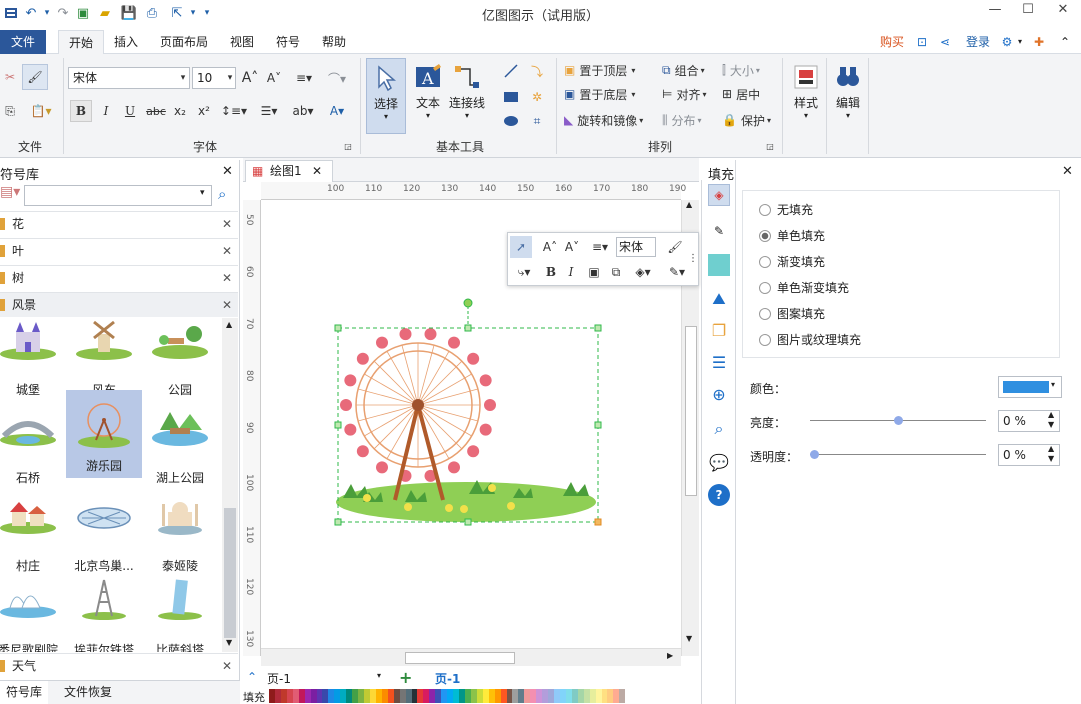 The height and width of the screenshot is (704, 1081). What do you see at coordinates (600, 247) in the screenshot?
I see `float-align-icon: ≡▾` at bounding box center [600, 247].